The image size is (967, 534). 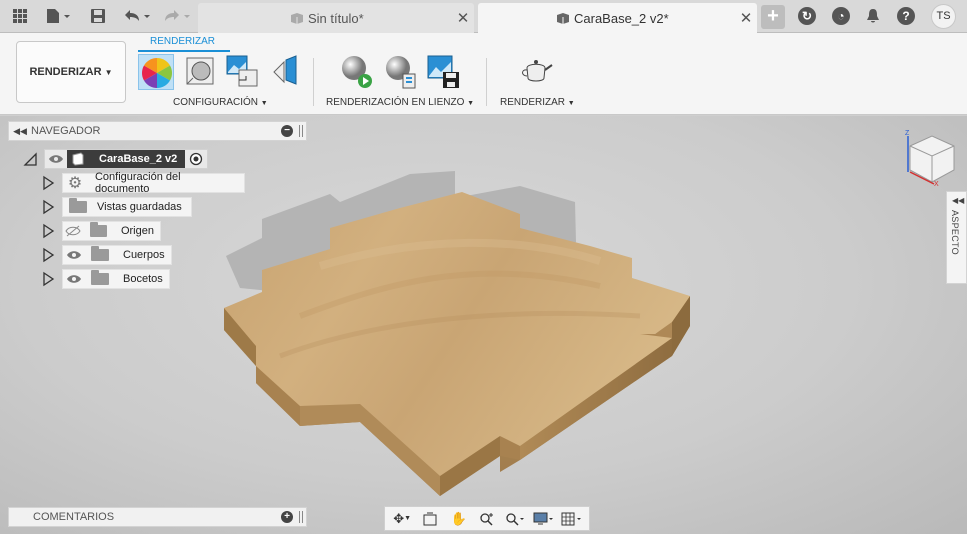 I want to click on item-label: Origen, so click(x=137, y=231).